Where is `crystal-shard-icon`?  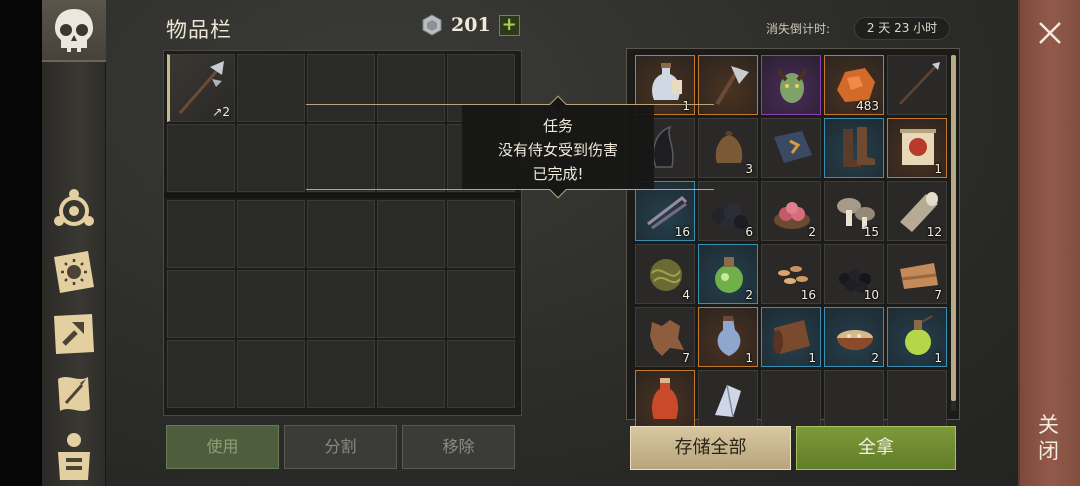 crystal-shard-icon is located at coordinates (728, 401).